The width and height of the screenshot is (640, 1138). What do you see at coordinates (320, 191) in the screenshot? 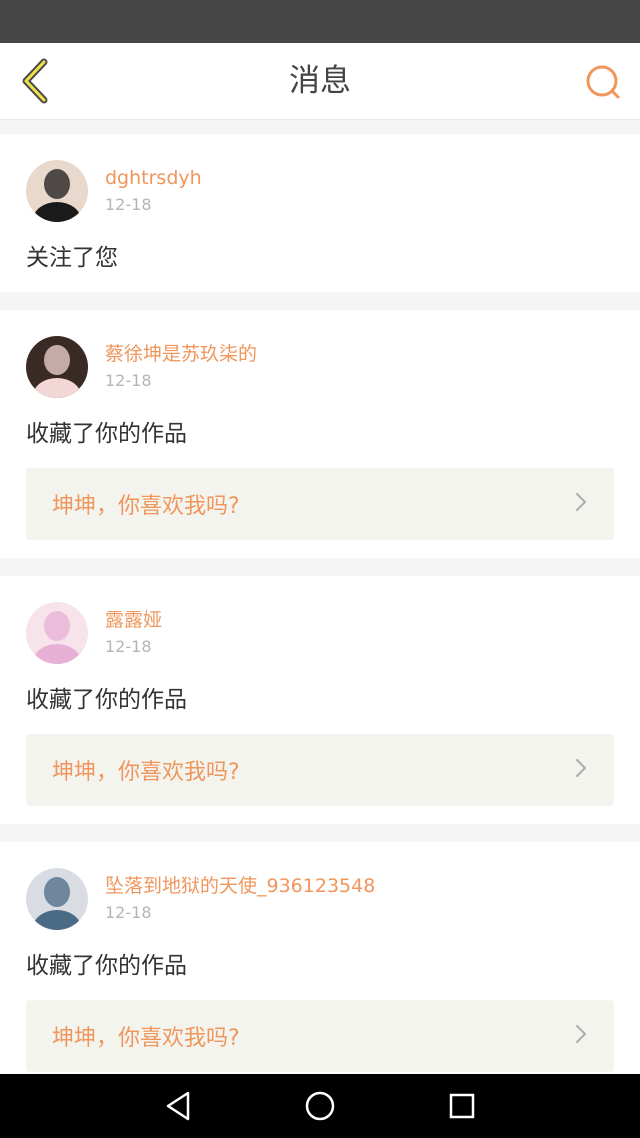
I see `user-row: dghtrsdyh 12-18` at bounding box center [320, 191].